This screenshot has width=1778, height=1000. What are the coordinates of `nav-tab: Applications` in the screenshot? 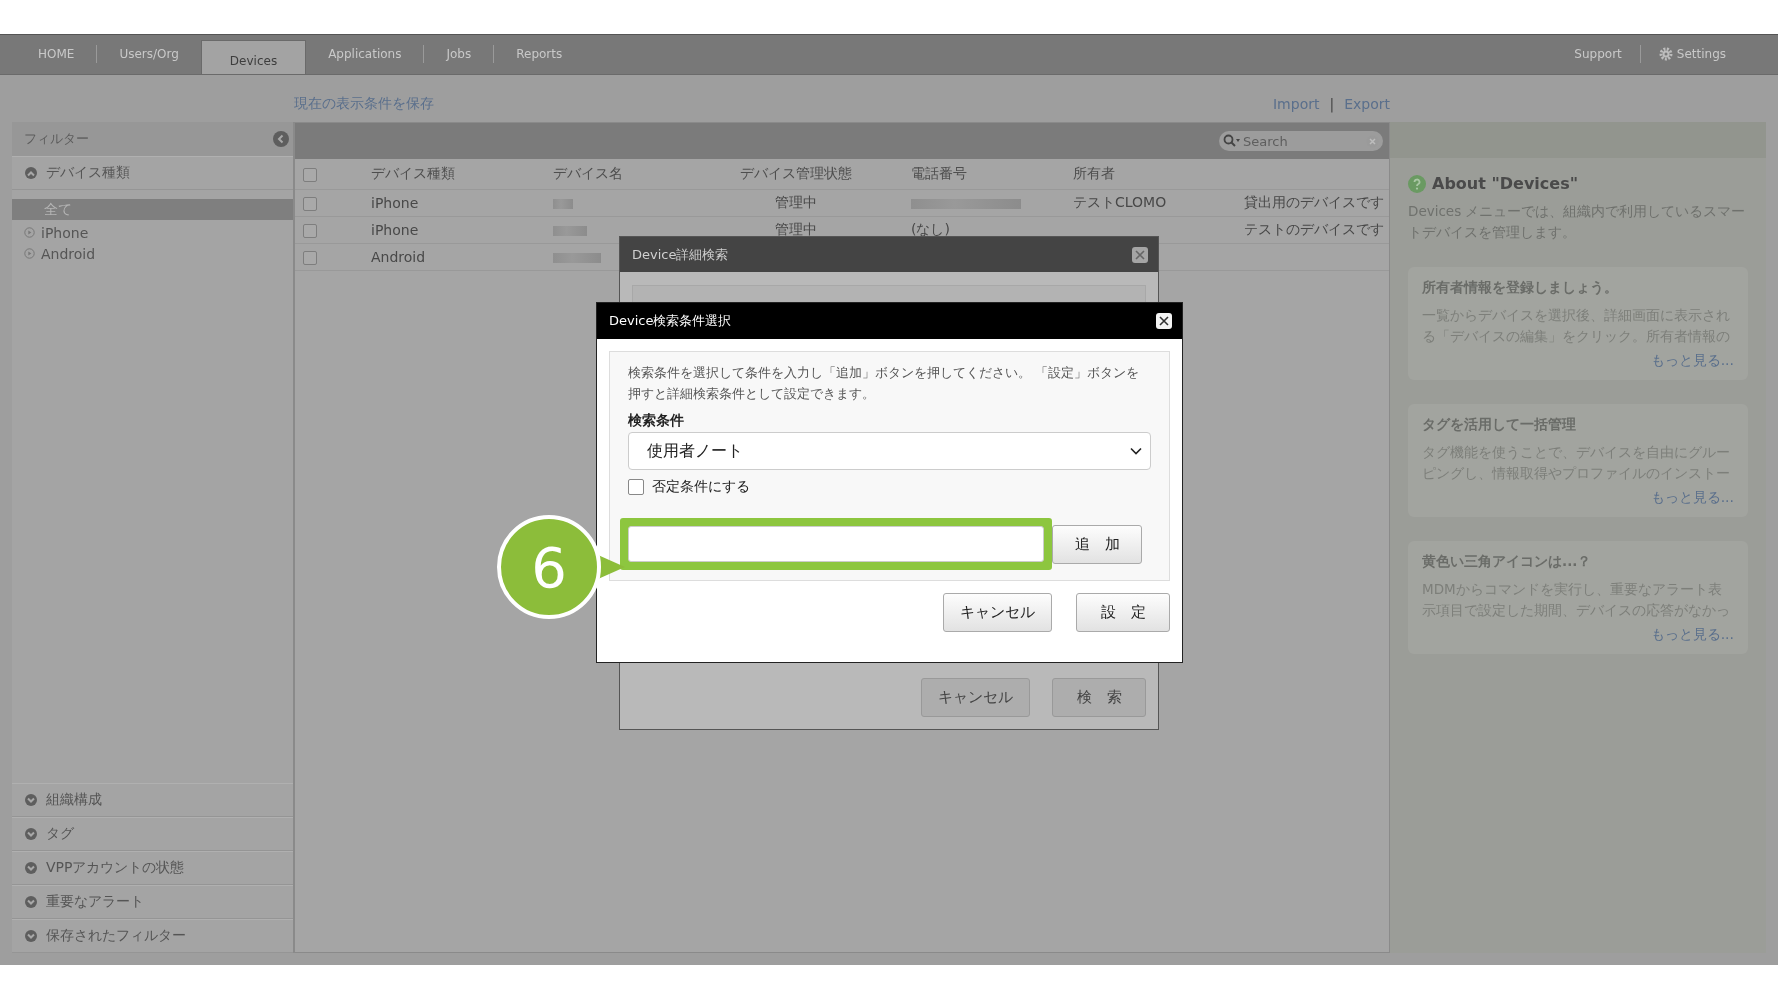 It's located at (365, 54).